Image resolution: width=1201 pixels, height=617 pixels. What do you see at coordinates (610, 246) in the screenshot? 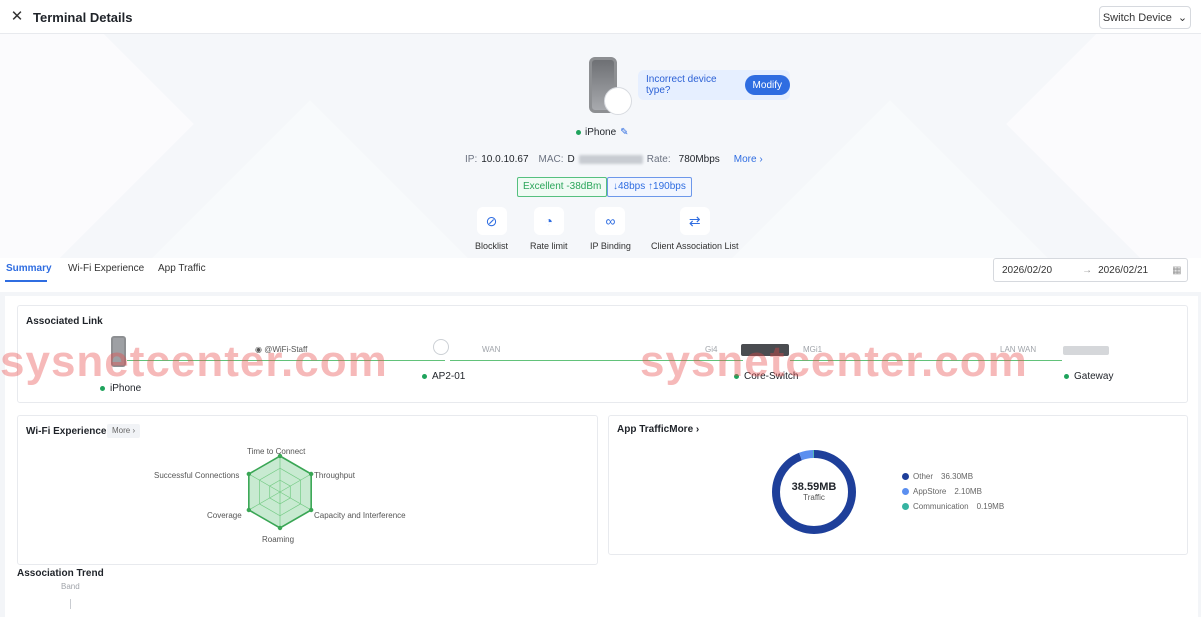
I see `ip-binding-label: IP Binding` at bounding box center [610, 246].